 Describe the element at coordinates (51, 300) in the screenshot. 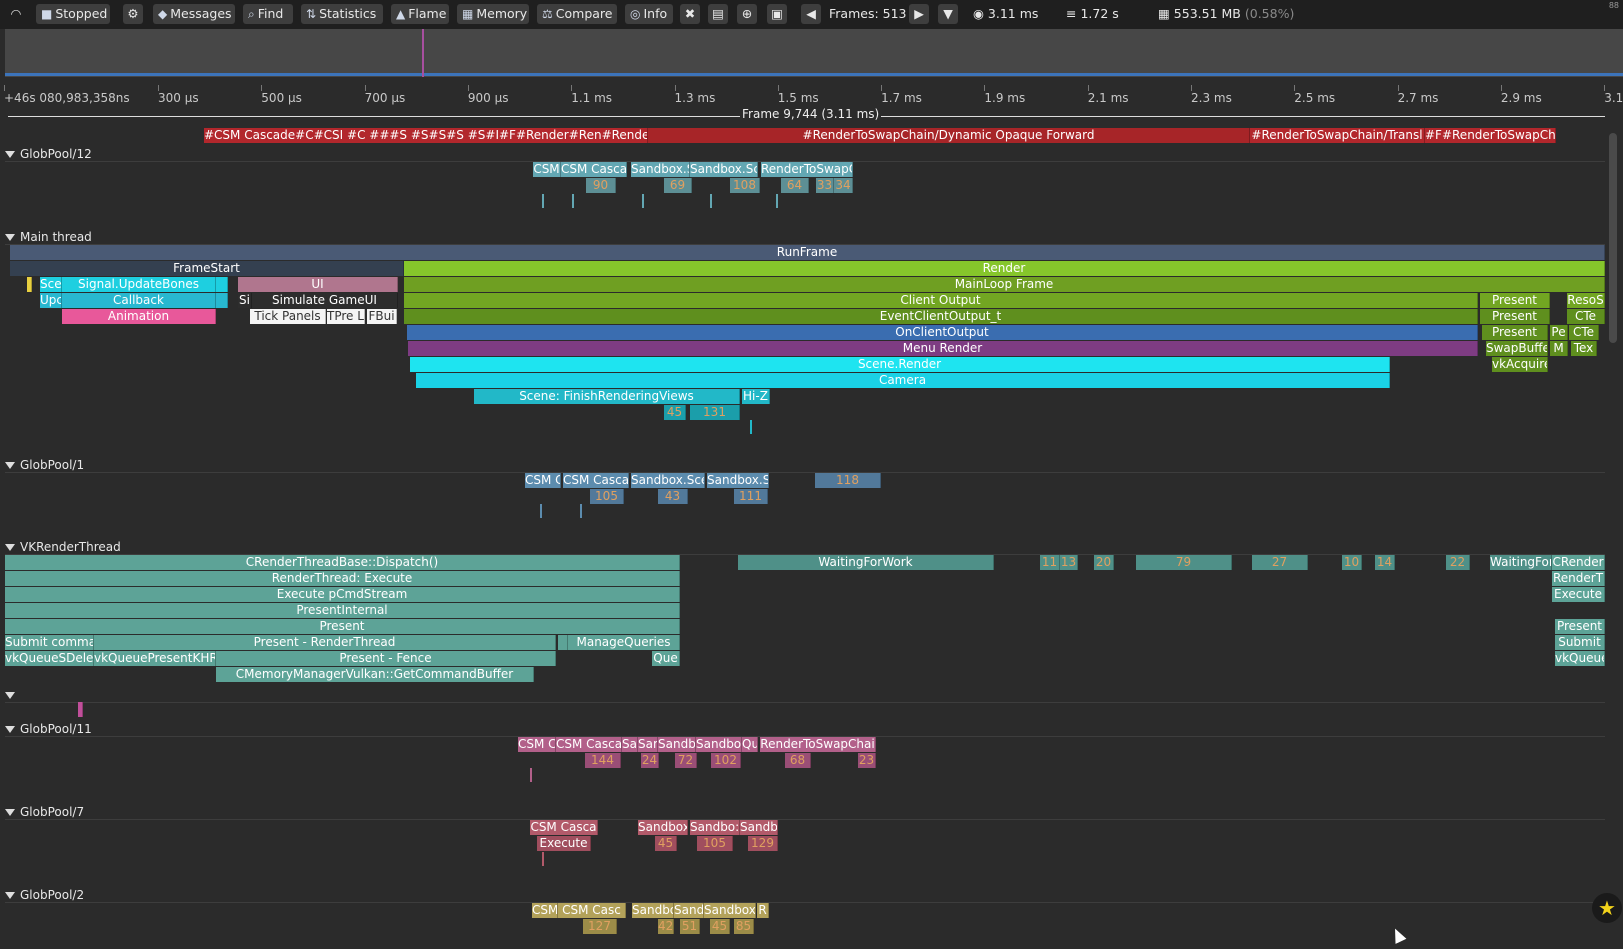

I see `zone-upc: Upc` at that location.